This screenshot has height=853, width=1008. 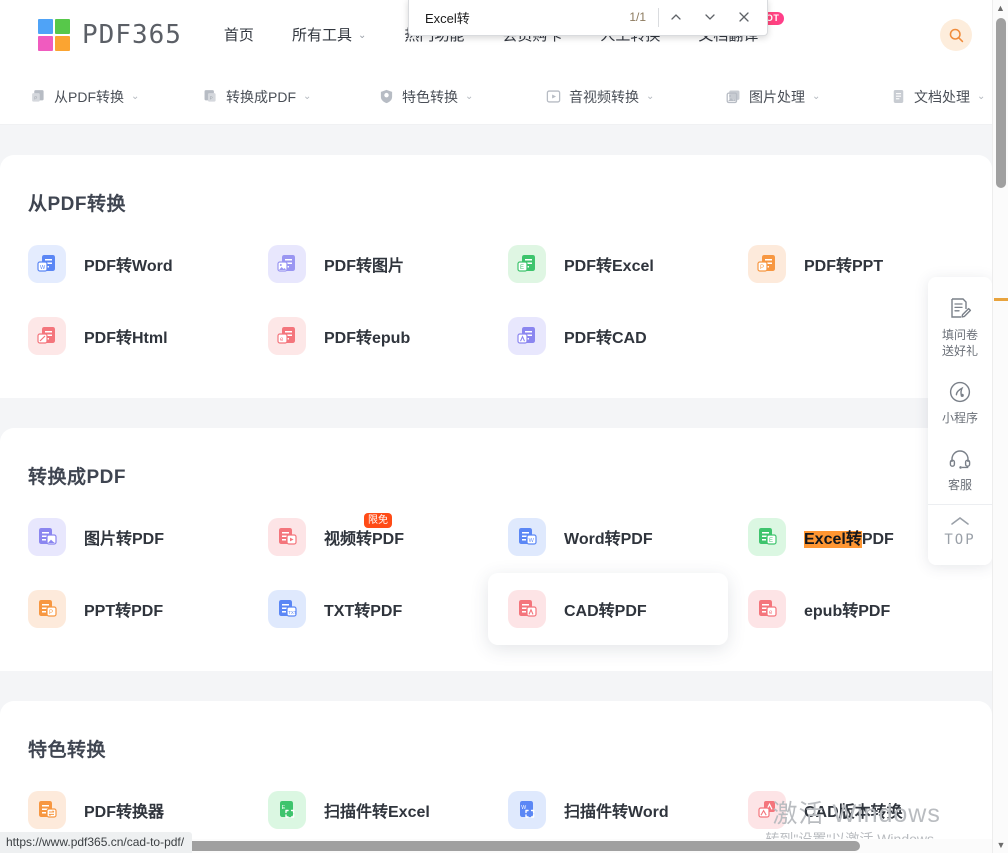 What do you see at coordinates (292, 612) in the screenshot?
I see `svg-text: TXT` at bounding box center [292, 612].